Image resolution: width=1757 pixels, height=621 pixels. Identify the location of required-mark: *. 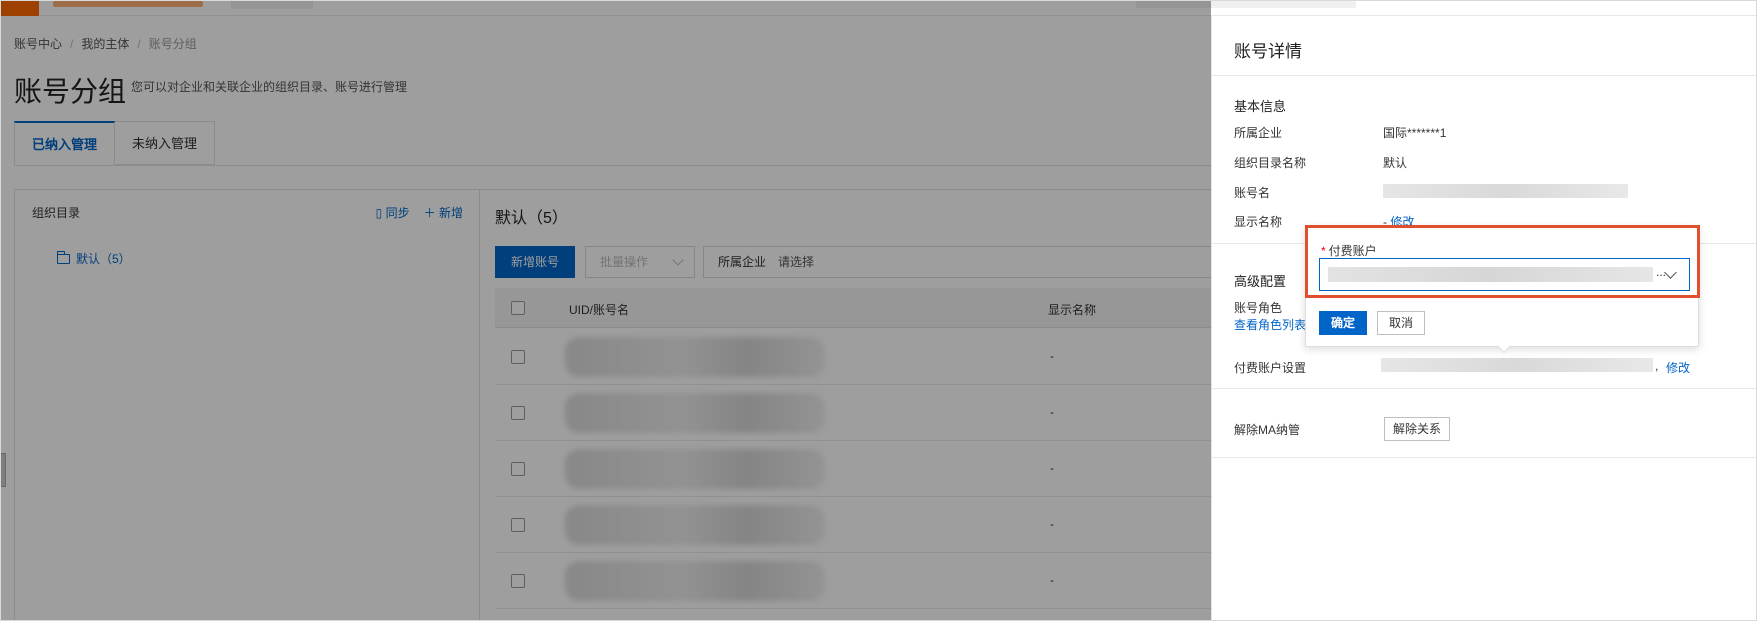
(1323, 251).